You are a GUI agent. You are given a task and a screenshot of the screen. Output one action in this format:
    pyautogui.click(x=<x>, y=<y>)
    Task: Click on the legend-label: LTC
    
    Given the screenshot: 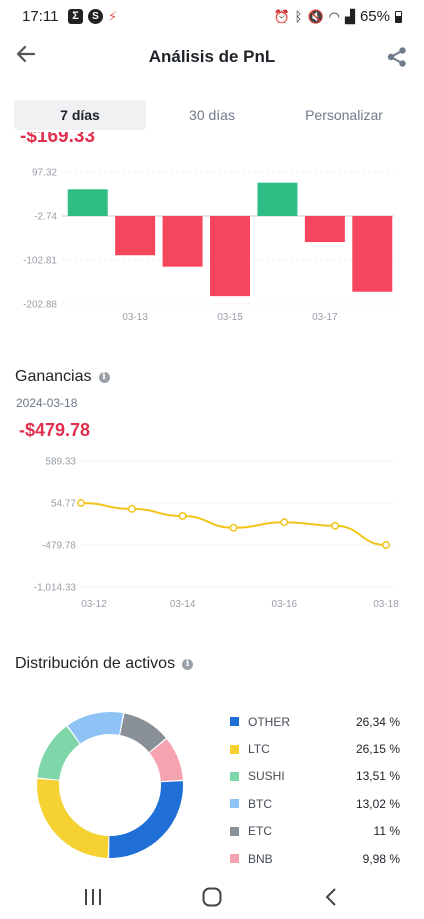 What is the action you would take?
    pyautogui.click(x=259, y=749)
    